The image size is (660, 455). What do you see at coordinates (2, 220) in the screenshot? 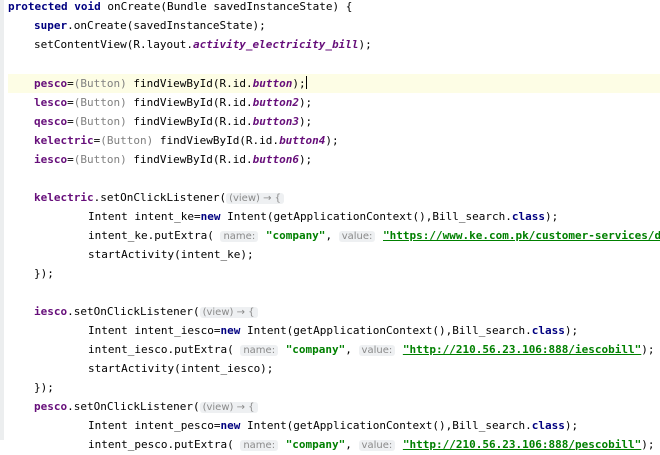
I see `editor-gutter` at bounding box center [2, 220].